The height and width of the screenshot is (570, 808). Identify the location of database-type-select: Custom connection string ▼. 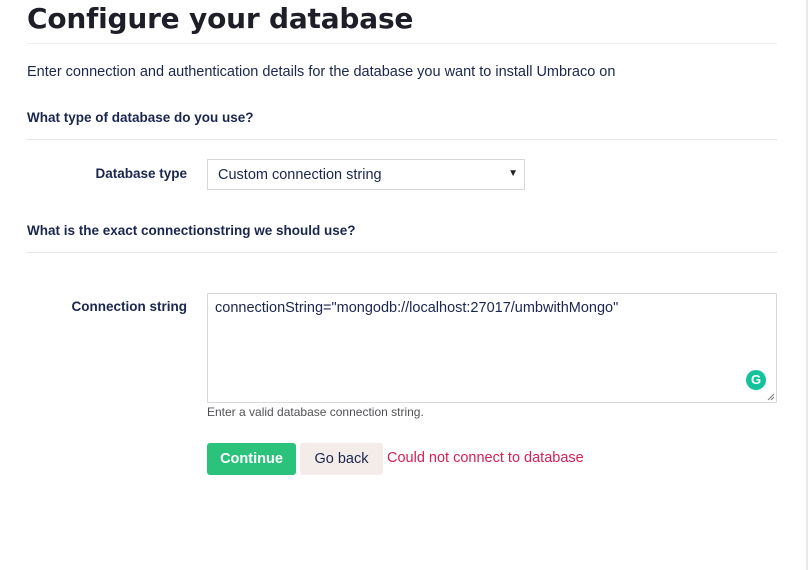
(366, 174).